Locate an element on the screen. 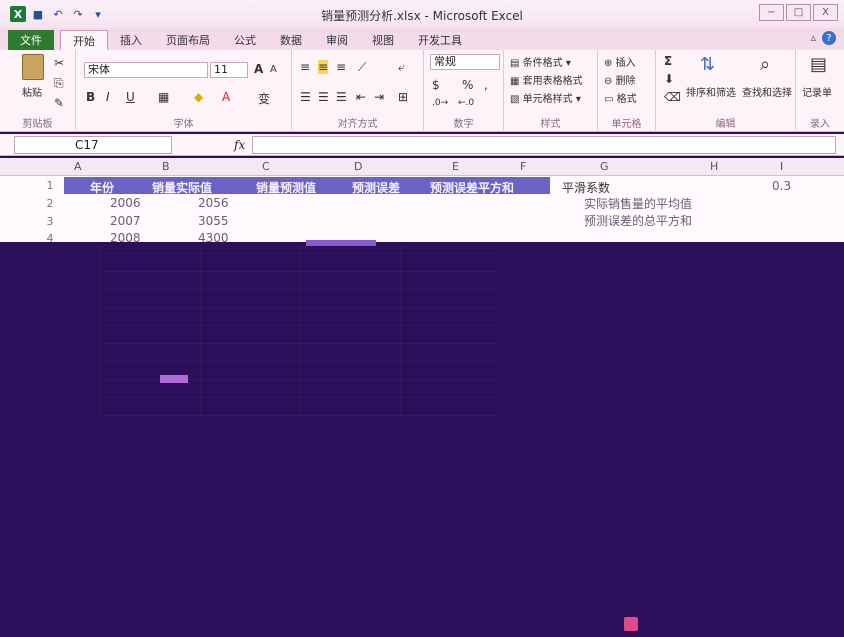 This screenshot has height=637, width=844. font-name-select: 宋体 is located at coordinates (146, 70).